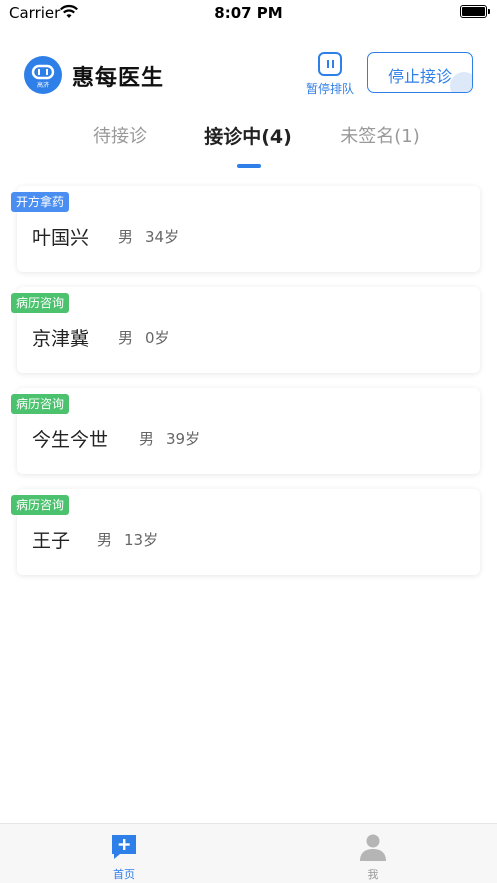  I want to click on patient-age: 34岁, so click(162, 237).